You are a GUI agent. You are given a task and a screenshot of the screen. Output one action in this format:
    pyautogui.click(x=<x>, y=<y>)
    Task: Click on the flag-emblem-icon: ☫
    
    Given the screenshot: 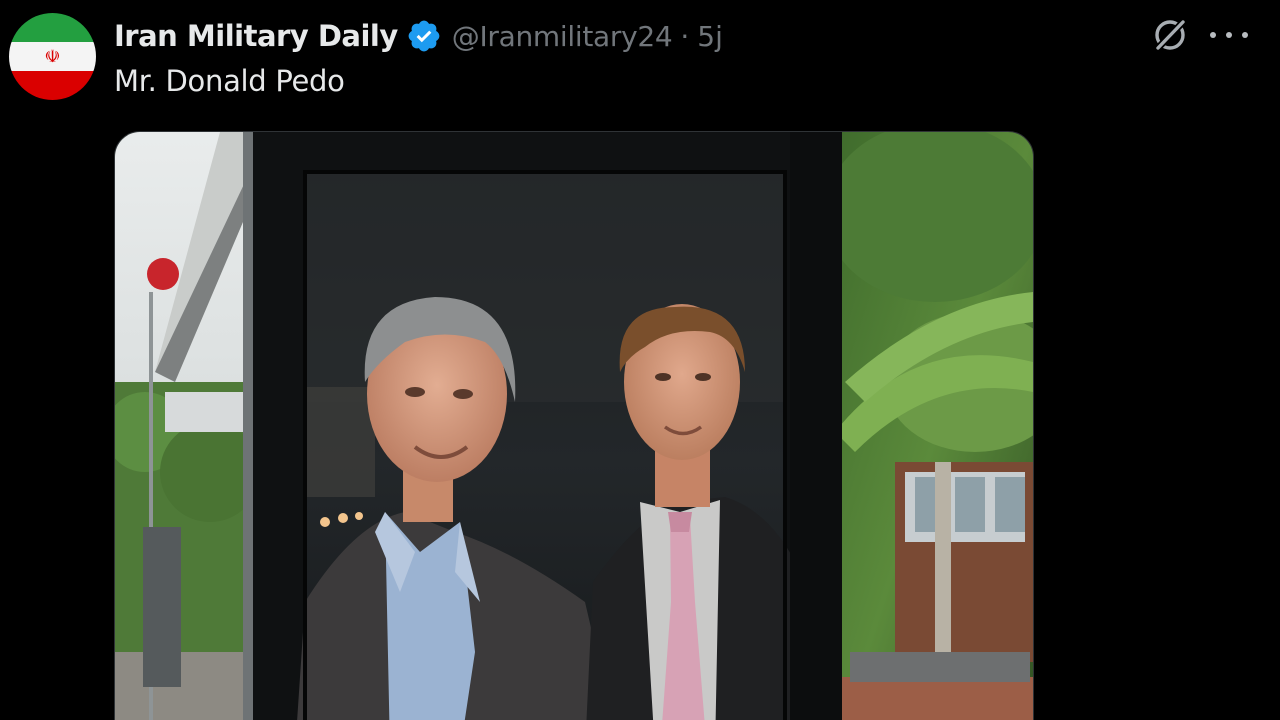 What is the action you would take?
    pyautogui.click(x=52, y=56)
    